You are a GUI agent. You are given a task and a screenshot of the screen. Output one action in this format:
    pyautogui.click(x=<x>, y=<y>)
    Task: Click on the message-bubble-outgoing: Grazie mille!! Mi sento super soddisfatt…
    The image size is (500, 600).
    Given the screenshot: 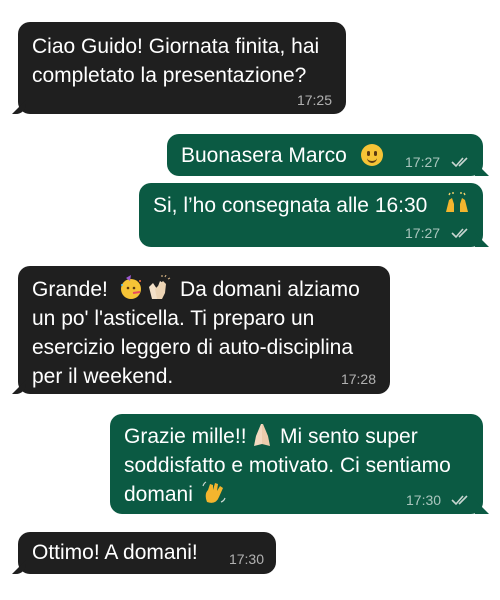 What is the action you would take?
    pyautogui.click(x=296, y=464)
    